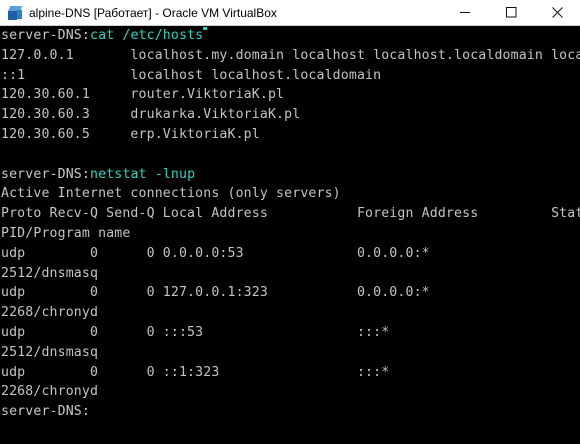  I want to click on close-icon, so click(557, 12).